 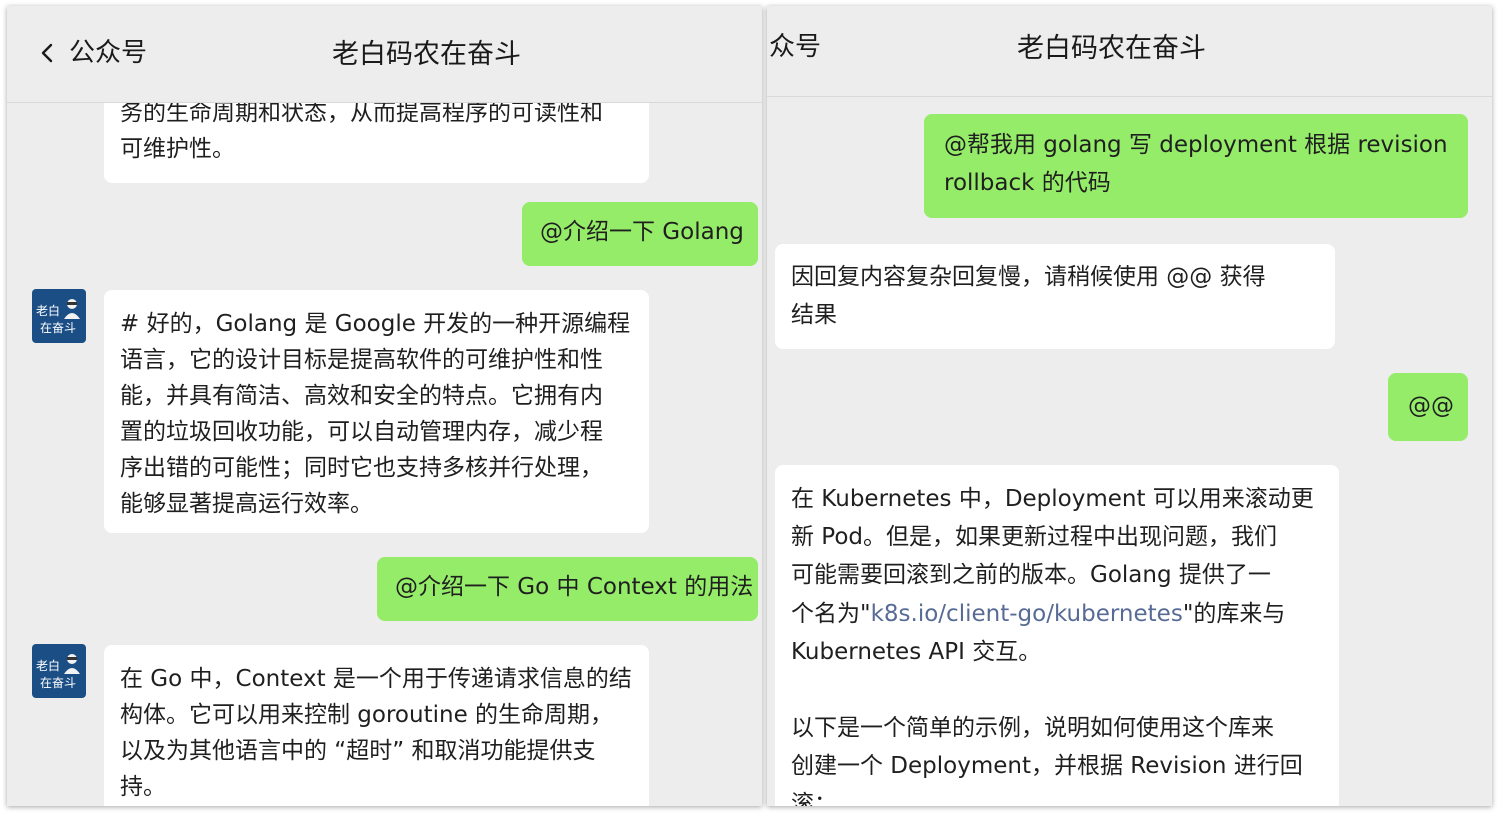 What do you see at coordinates (358, 751) in the screenshot?
I see `message-line: 以及为其他语言中的 “超时” 和取消功能提供支` at bounding box center [358, 751].